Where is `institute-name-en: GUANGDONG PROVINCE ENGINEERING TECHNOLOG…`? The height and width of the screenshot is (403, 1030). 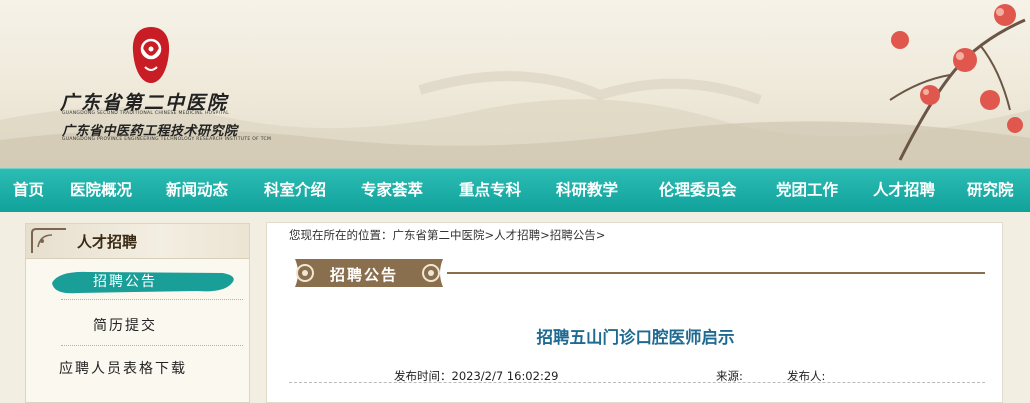
institute-name-en: GUANGDONG PROVINCE ENGINEERING TECHNOLOG… is located at coordinates (167, 139).